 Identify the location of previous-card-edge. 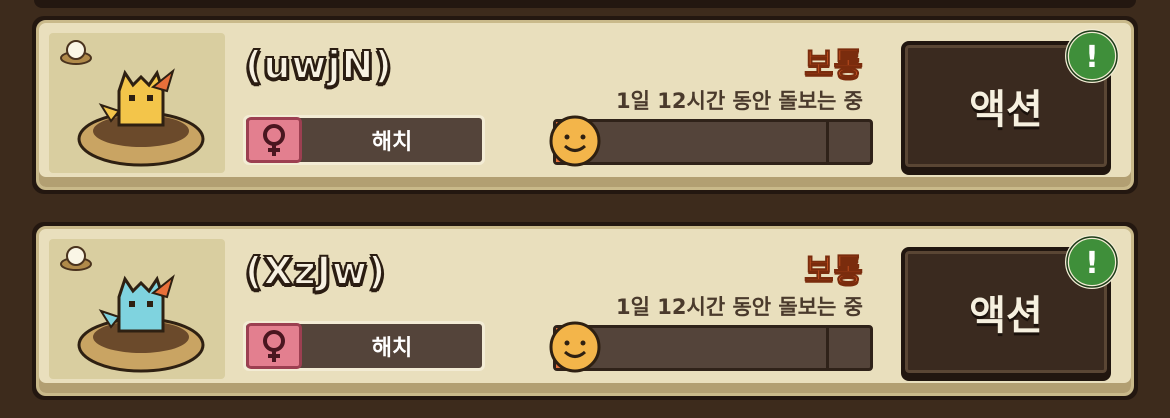
(585, 4).